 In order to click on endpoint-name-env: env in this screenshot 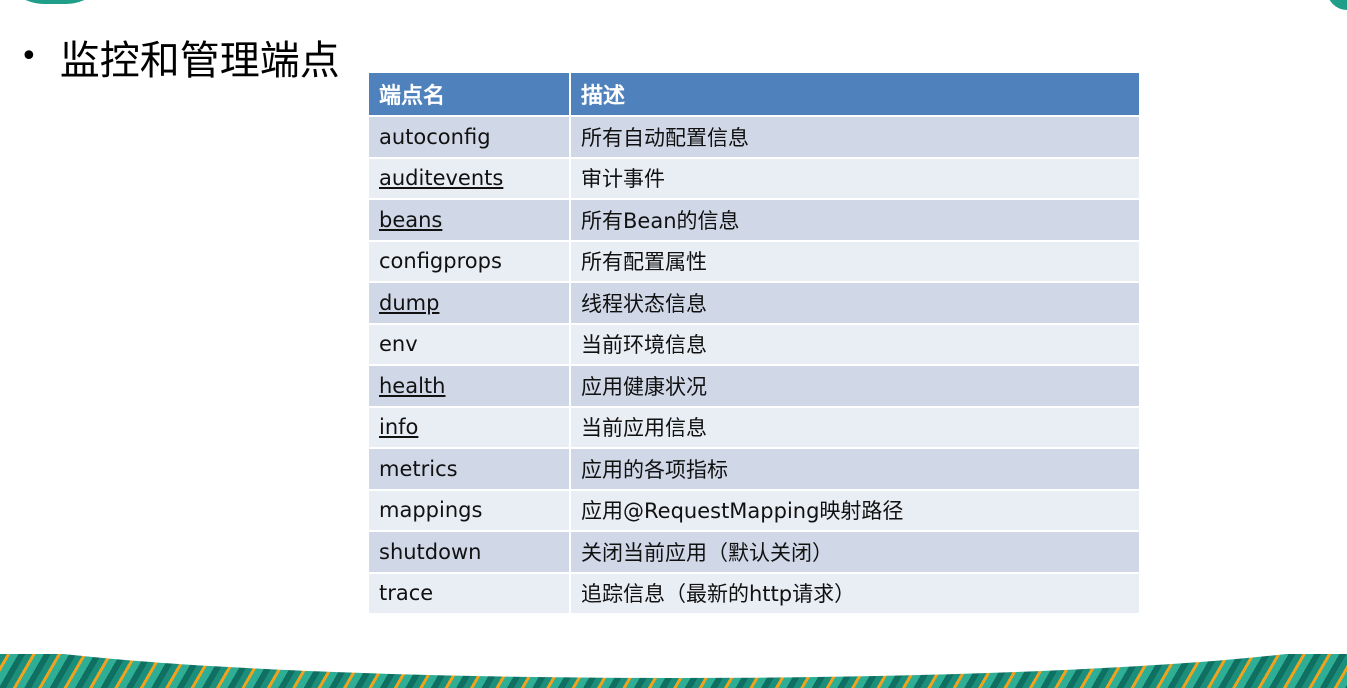, I will do `click(398, 344)`.